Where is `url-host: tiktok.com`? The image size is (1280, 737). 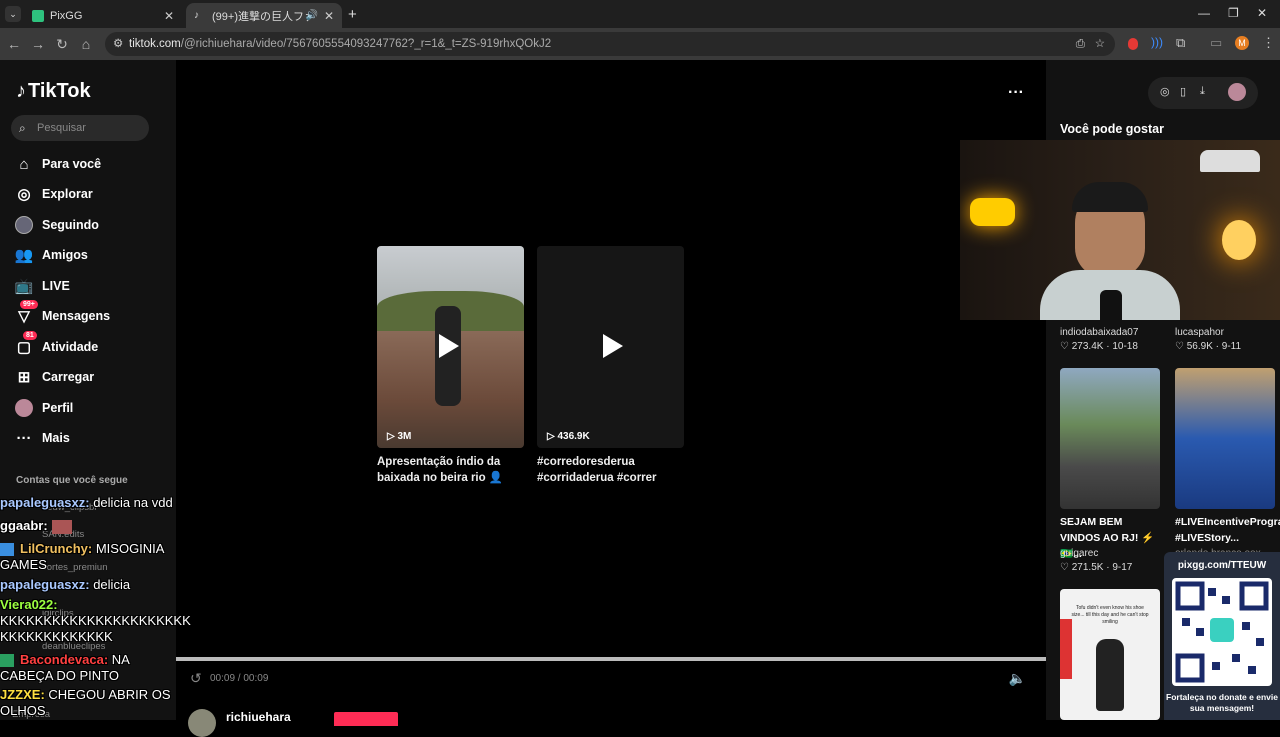 url-host: tiktok.com is located at coordinates (155, 44).